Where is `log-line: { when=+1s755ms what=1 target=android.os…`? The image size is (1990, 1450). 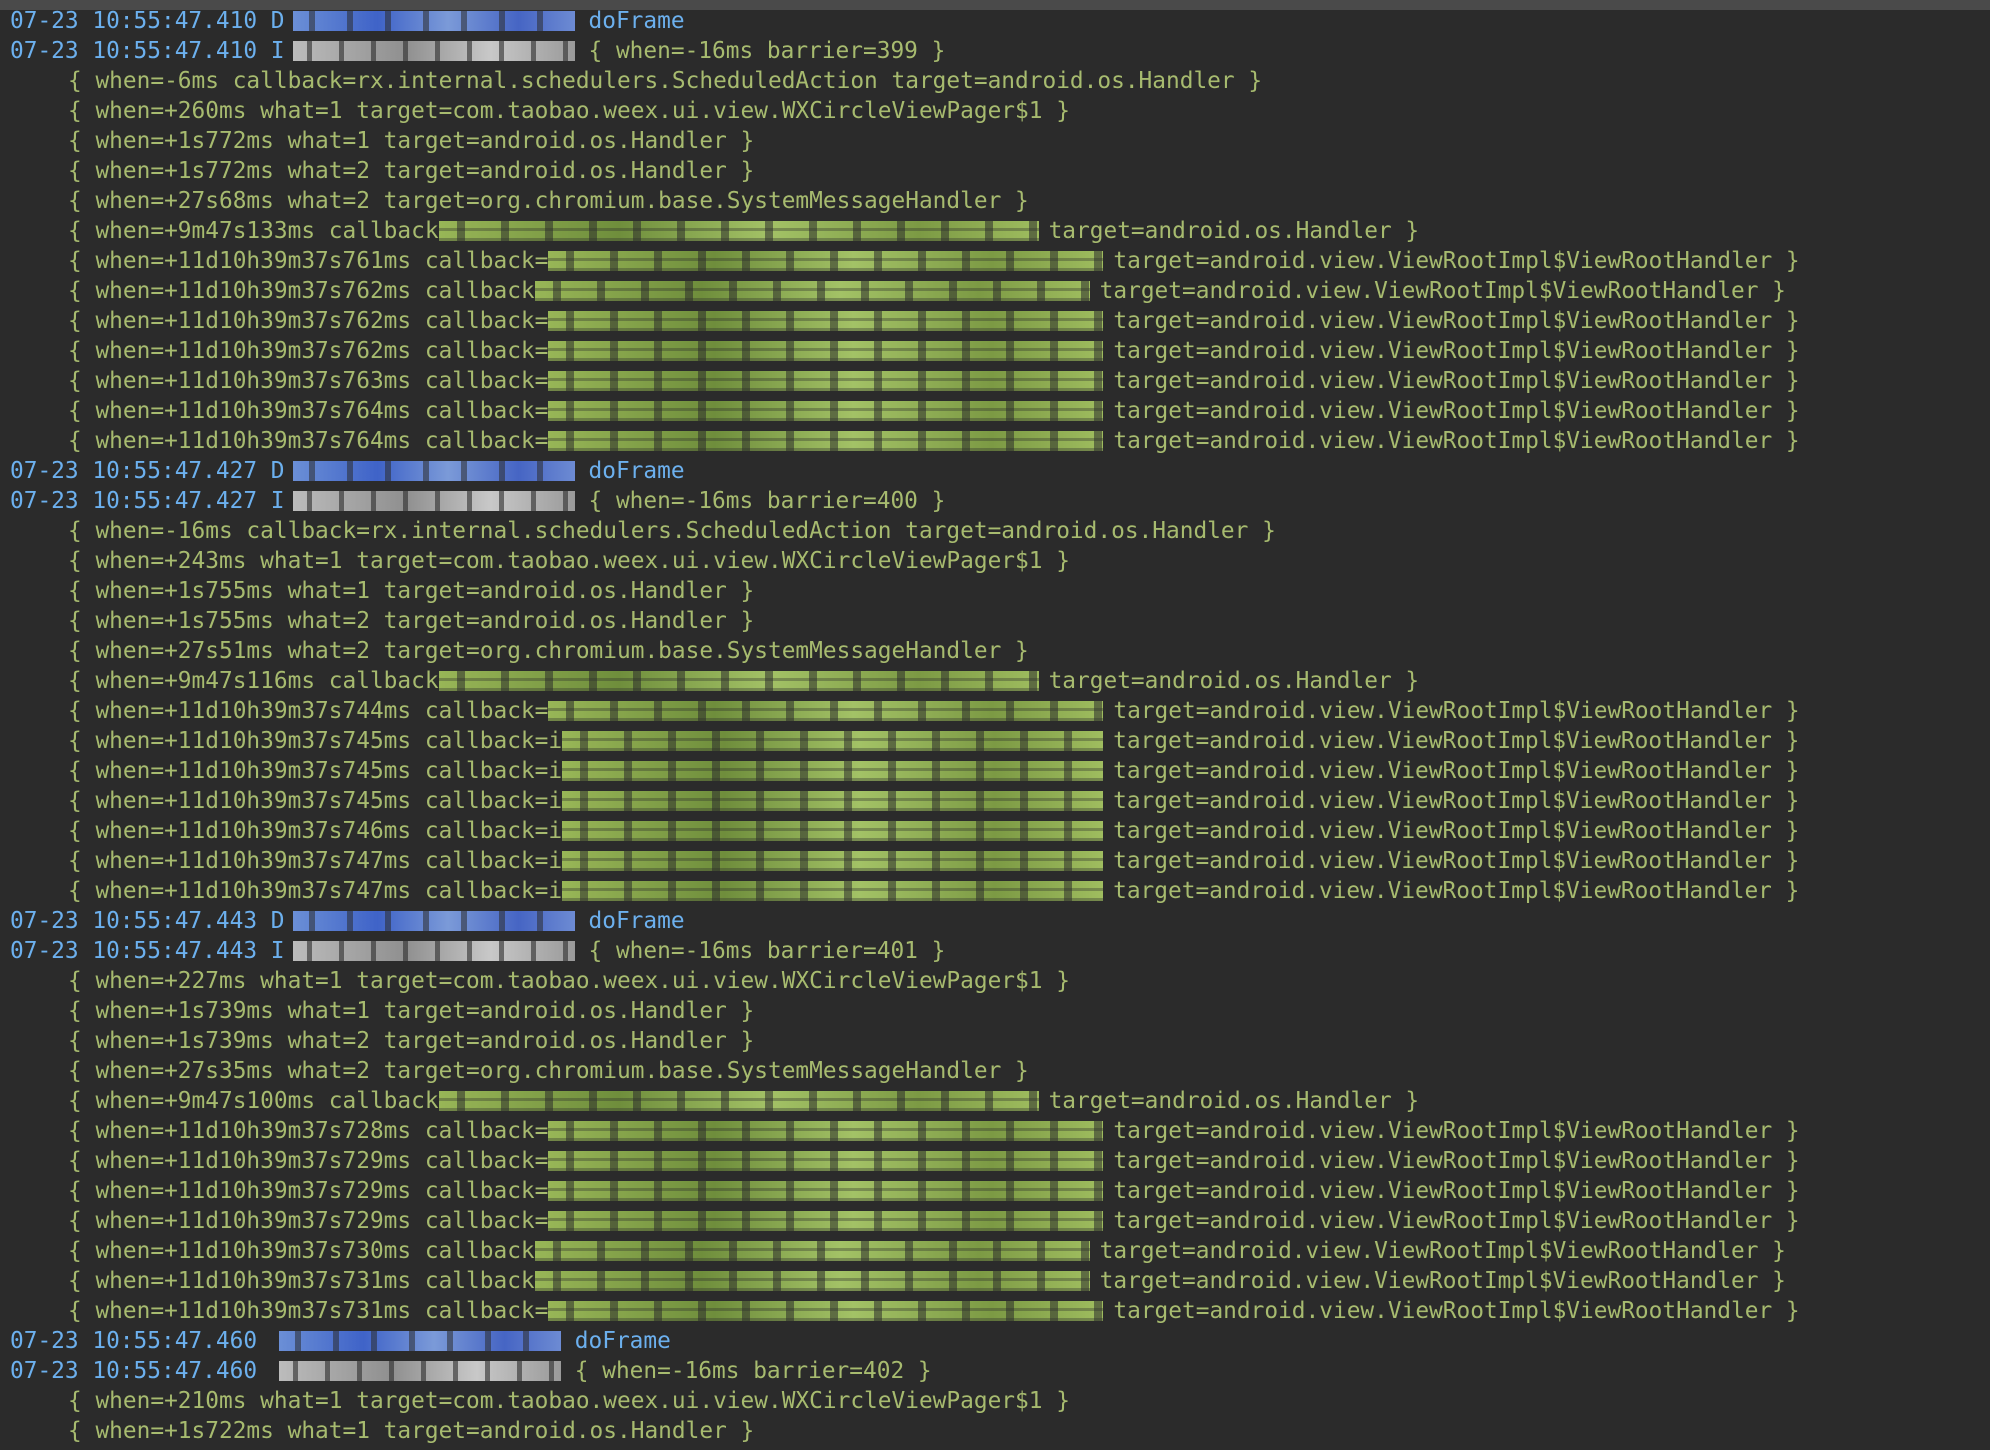 log-line: { when=+1s755ms what=1 target=android.os… is located at coordinates (411, 591).